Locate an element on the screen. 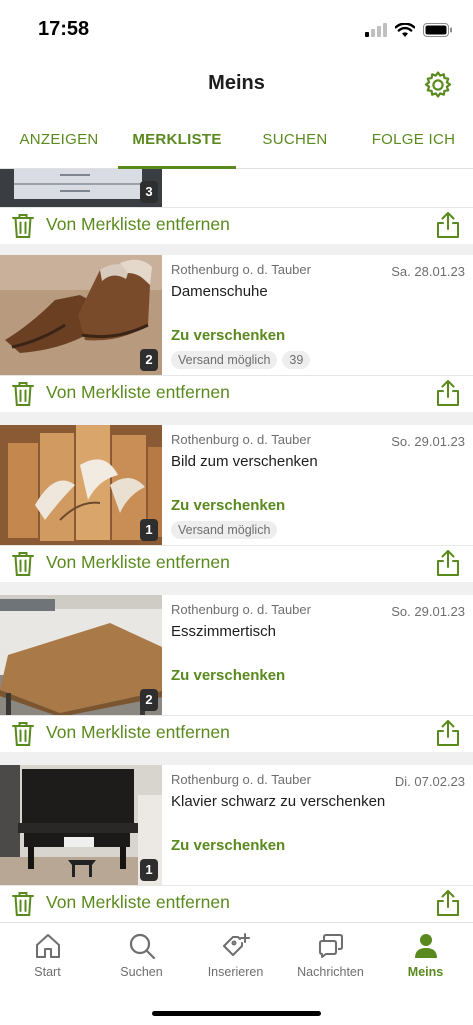 Image resolution: width=473 pixels, height=1025 pixels. user-icon is located at coordinates (425, 946).